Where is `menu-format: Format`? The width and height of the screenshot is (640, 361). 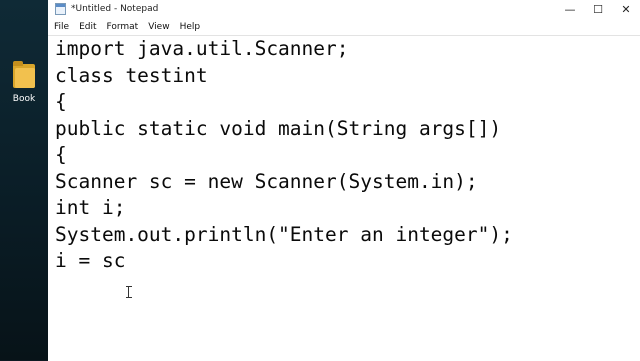 menu-format: Format is located at coordinates (123, 27).